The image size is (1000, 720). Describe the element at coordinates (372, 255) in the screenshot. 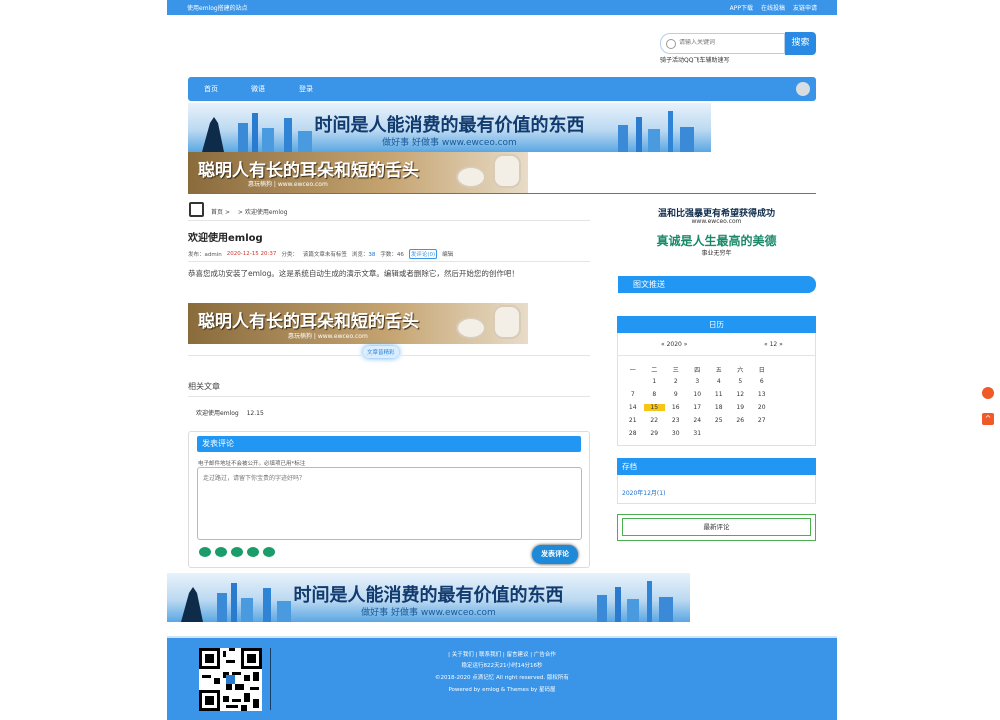

I see `views-count: 38` at that location.